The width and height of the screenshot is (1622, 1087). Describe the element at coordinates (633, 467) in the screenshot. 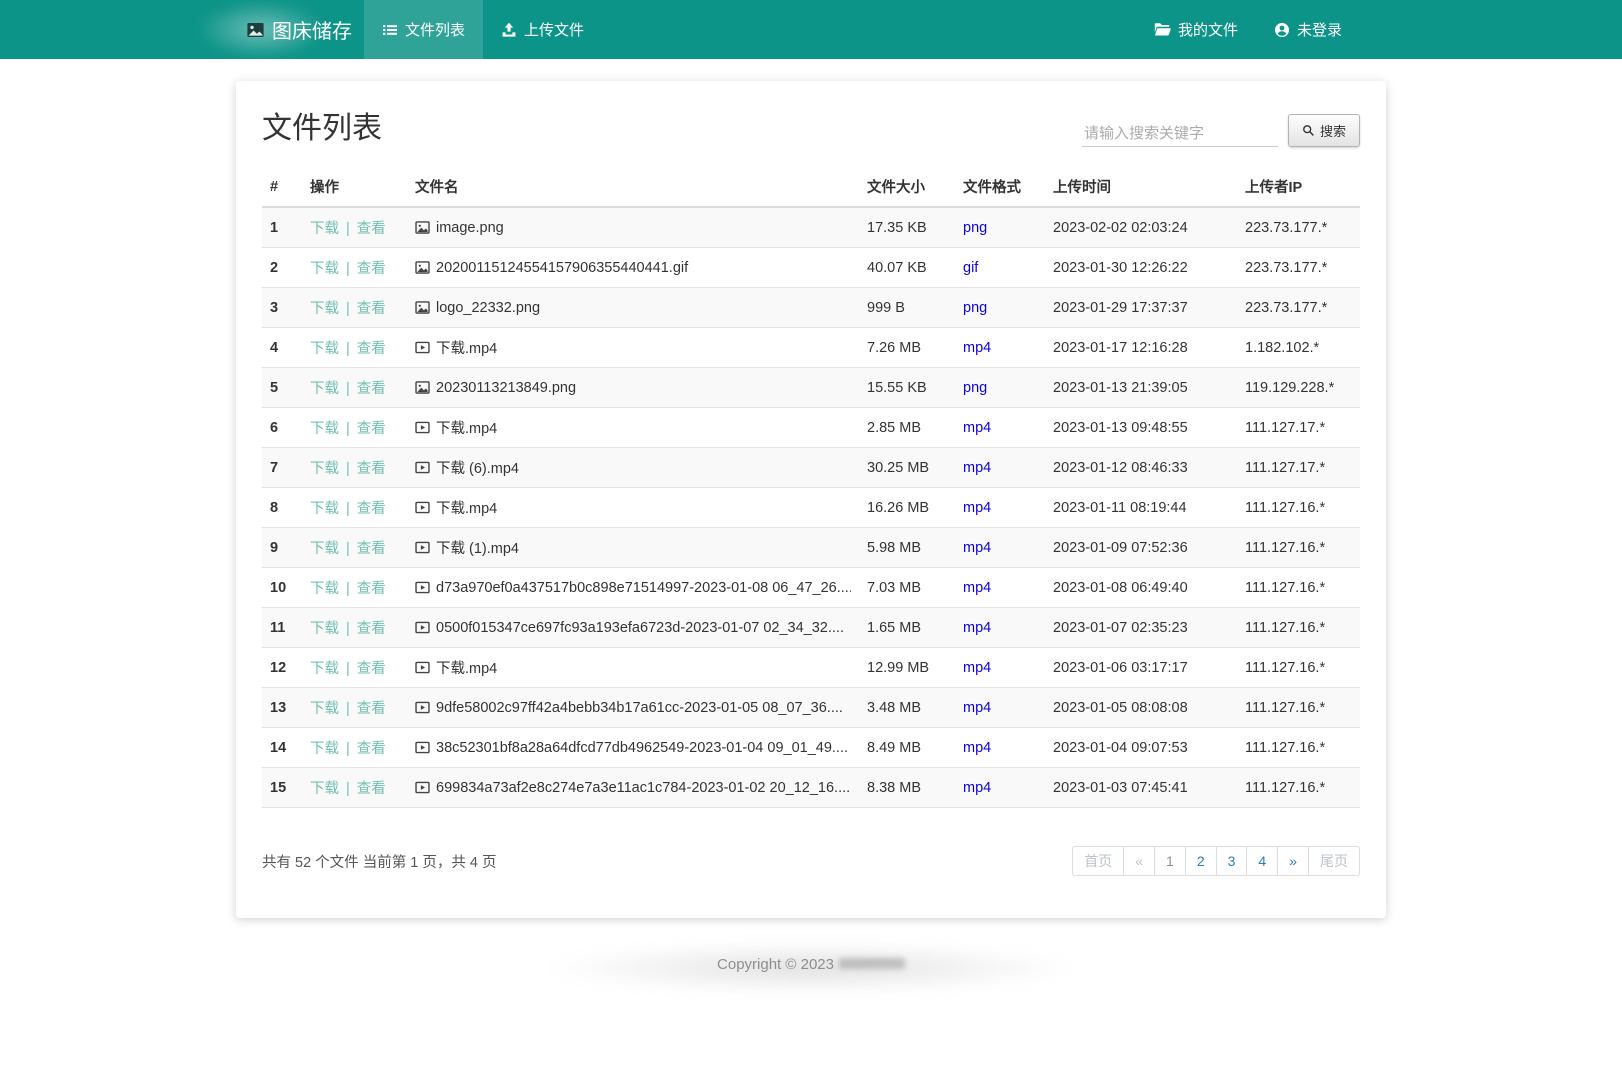

I see `row-filename: 下载 (6).mp4` at that location.